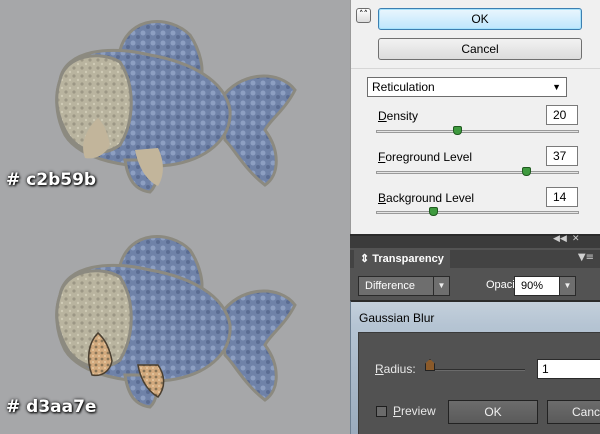 Image resolution: width=600 pixels, height=434 pixels. Describe the element at coordinates (573, 412) in the screenshot. I see `gaussian-blur-cancel-button: Cance` at that location.